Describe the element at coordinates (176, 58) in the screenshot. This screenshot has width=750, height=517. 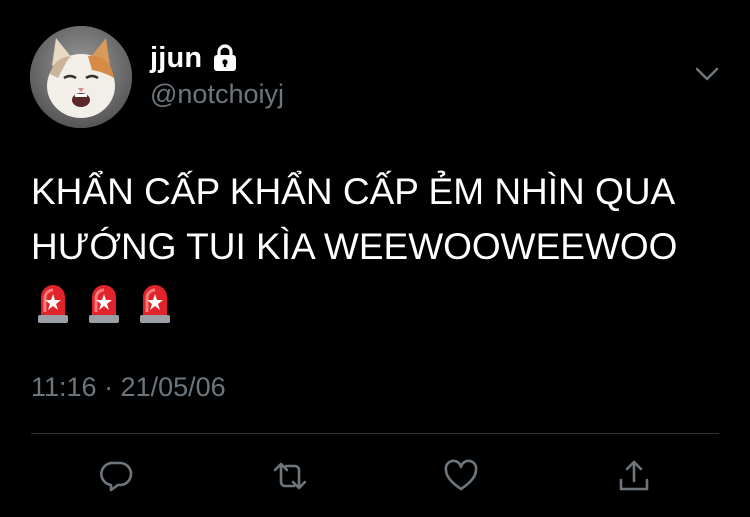
I see `display-name: jjun` at that location.